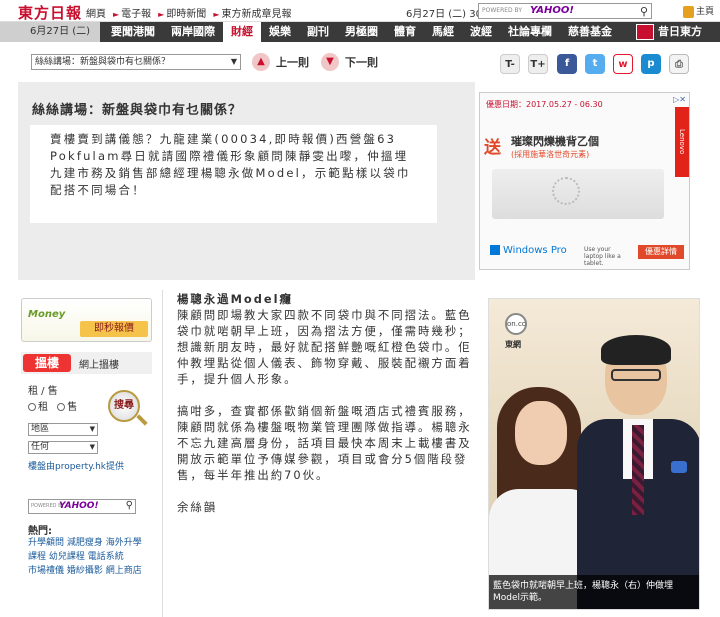  What do you see at coordinates (636, 375) in the screenshot?
I see `glasses` at bounding box center [636, 375].